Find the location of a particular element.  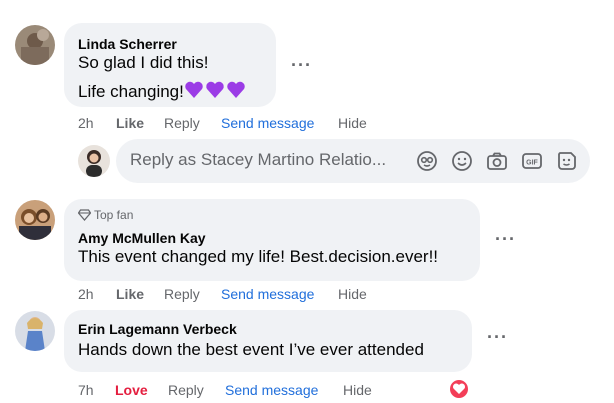

diamond-icon is located at coordinates (84, 216).